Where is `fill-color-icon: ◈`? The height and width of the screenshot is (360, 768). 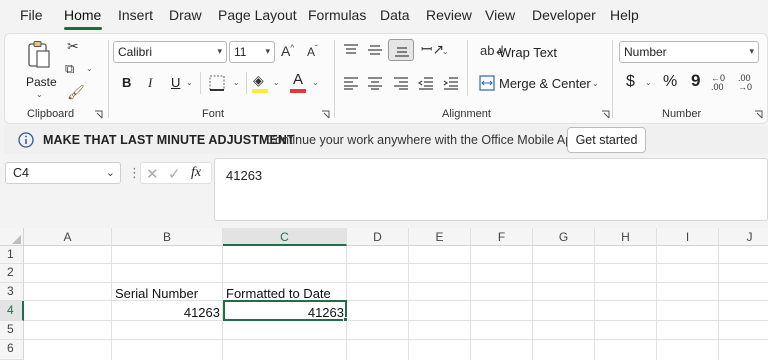
fill-color-icon: ◈ is located at coordinates (258, 80).